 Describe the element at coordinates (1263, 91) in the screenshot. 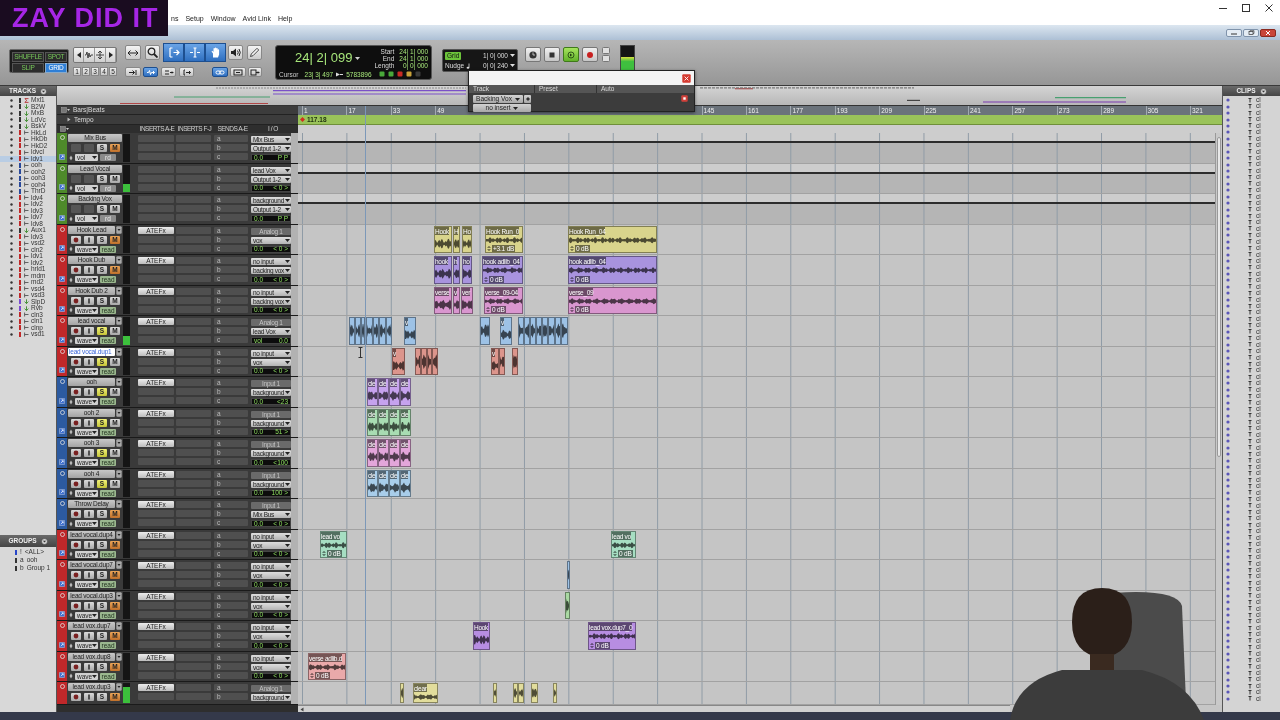

I see `dropdown-circle-icon` at that location.